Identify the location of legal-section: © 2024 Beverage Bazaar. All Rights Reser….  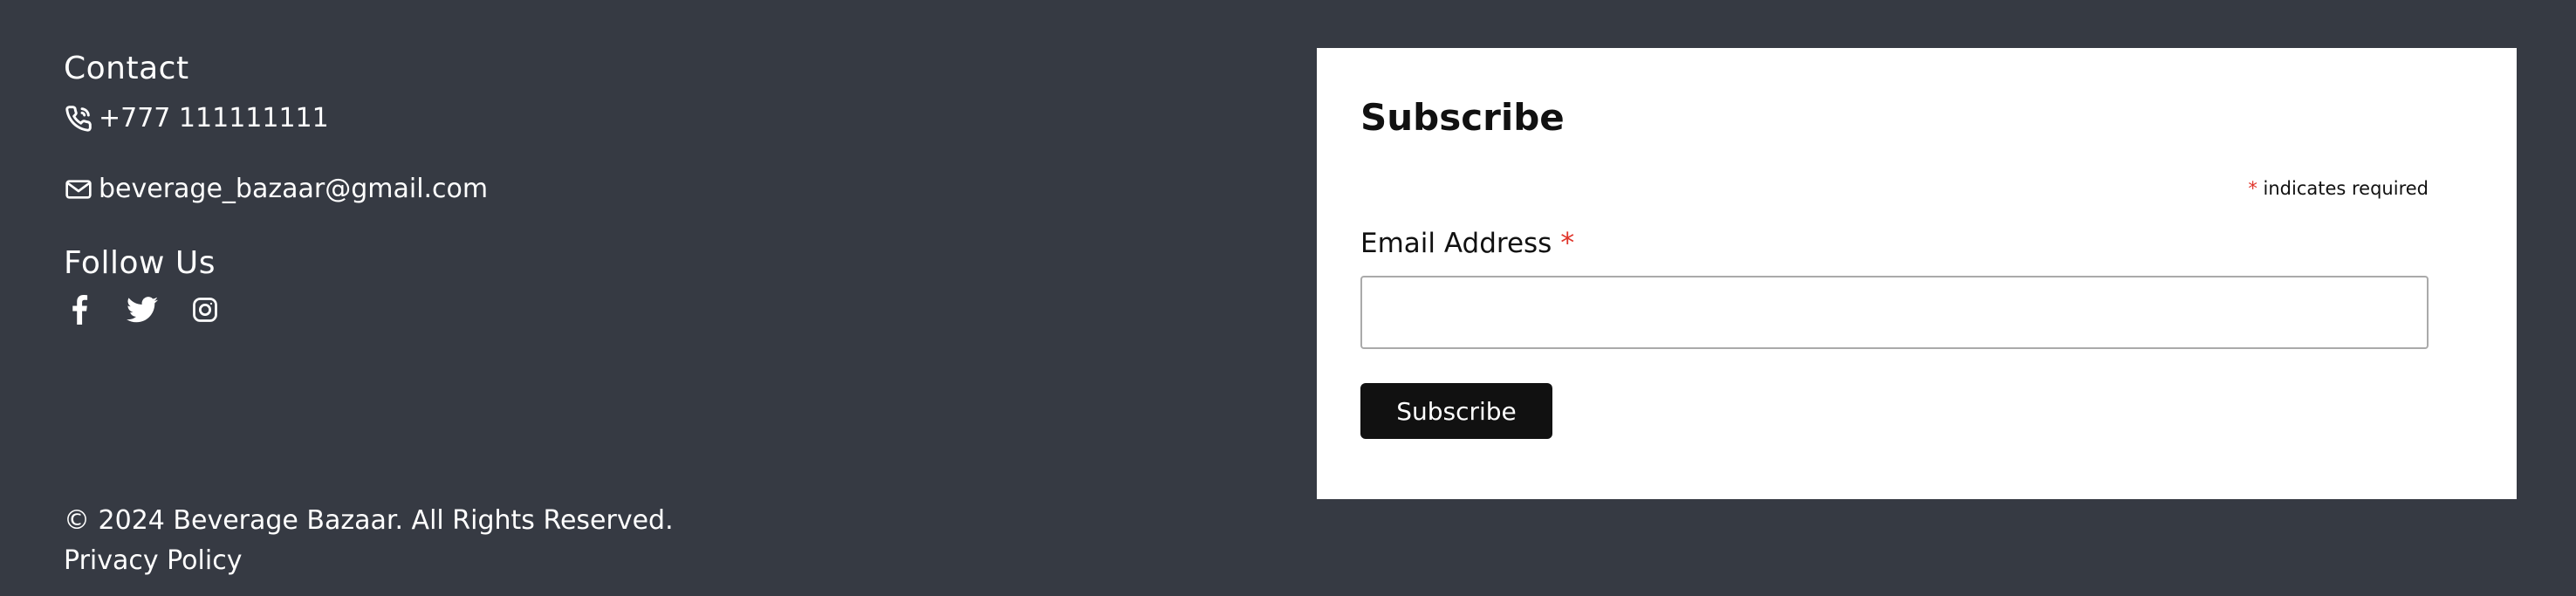
(369, 541).